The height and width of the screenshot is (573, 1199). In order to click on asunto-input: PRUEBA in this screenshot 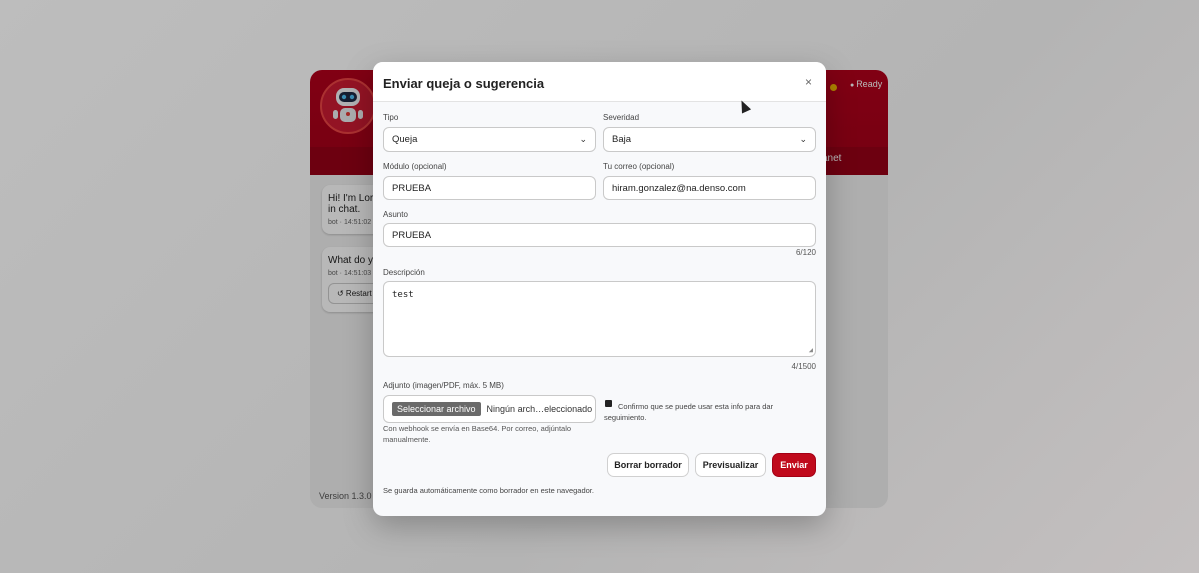, I will do `click(599, 235)`.